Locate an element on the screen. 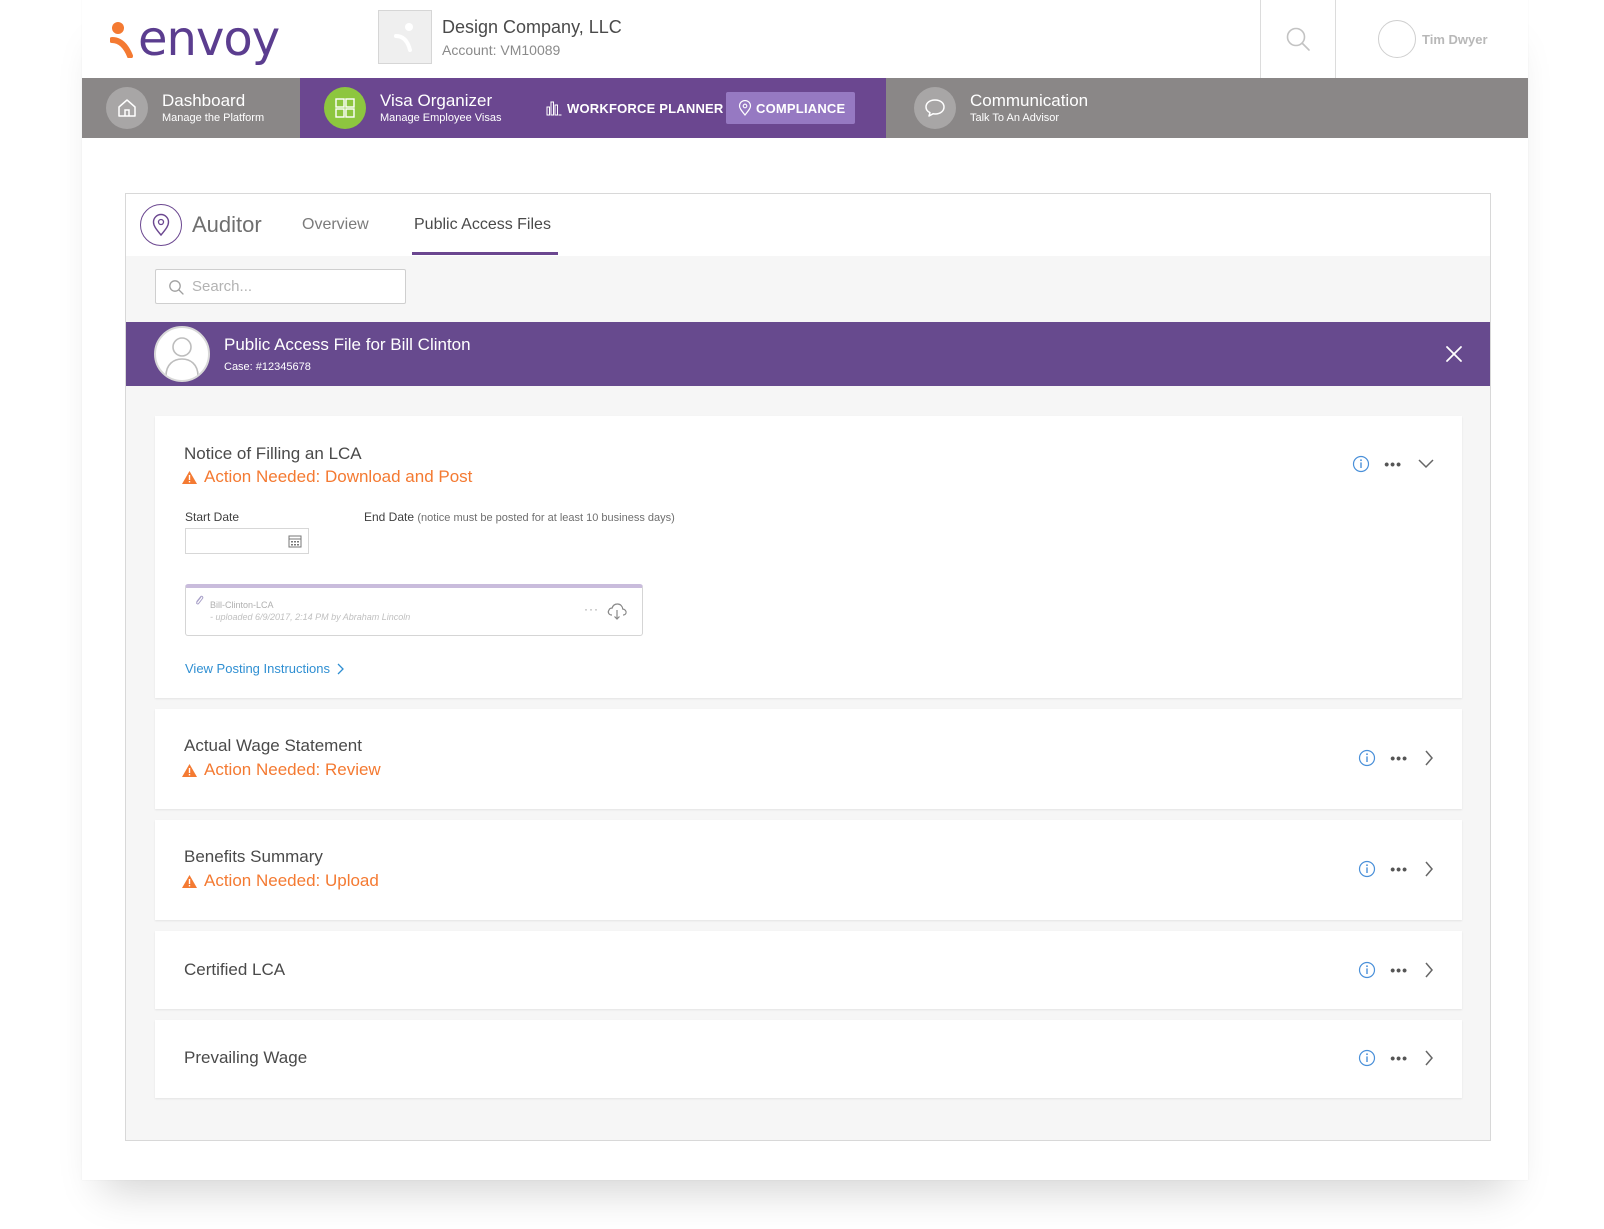 The width and height of the screenshot is (1604, 1229). alert-text: Action Needed: Download and Post is located at coordinates (338, 476).